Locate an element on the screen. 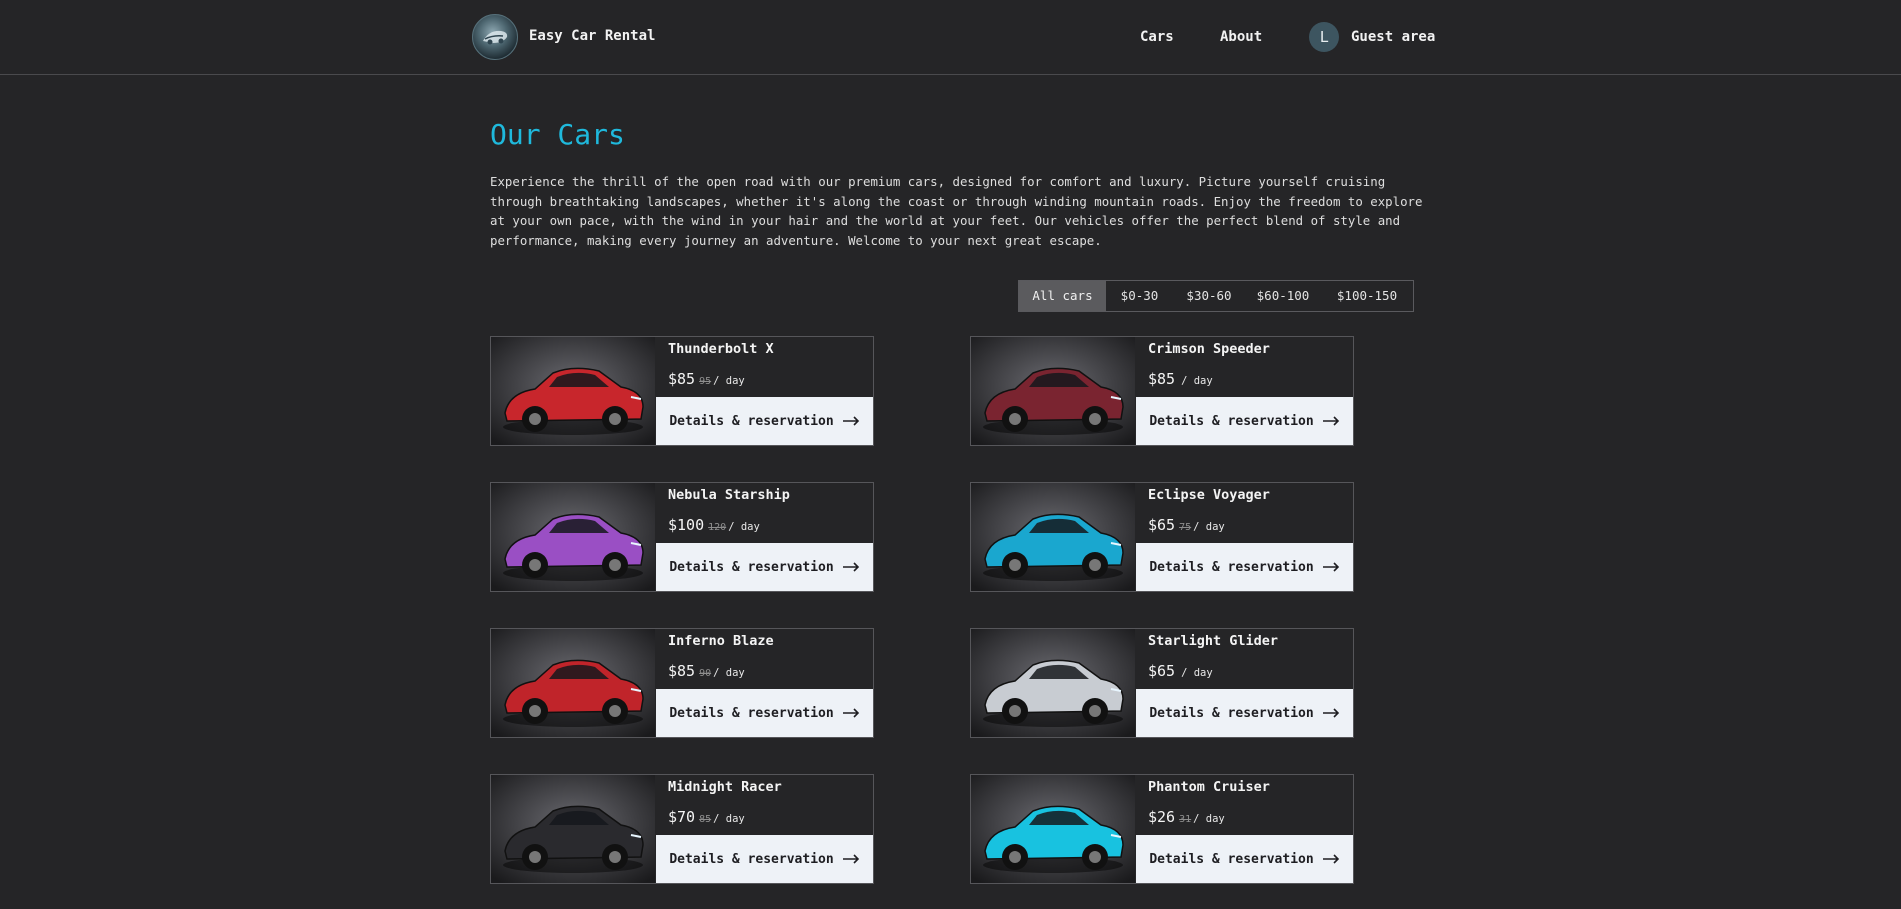  car-name: Crimson Speeder is located at coordinates (1209, 349).